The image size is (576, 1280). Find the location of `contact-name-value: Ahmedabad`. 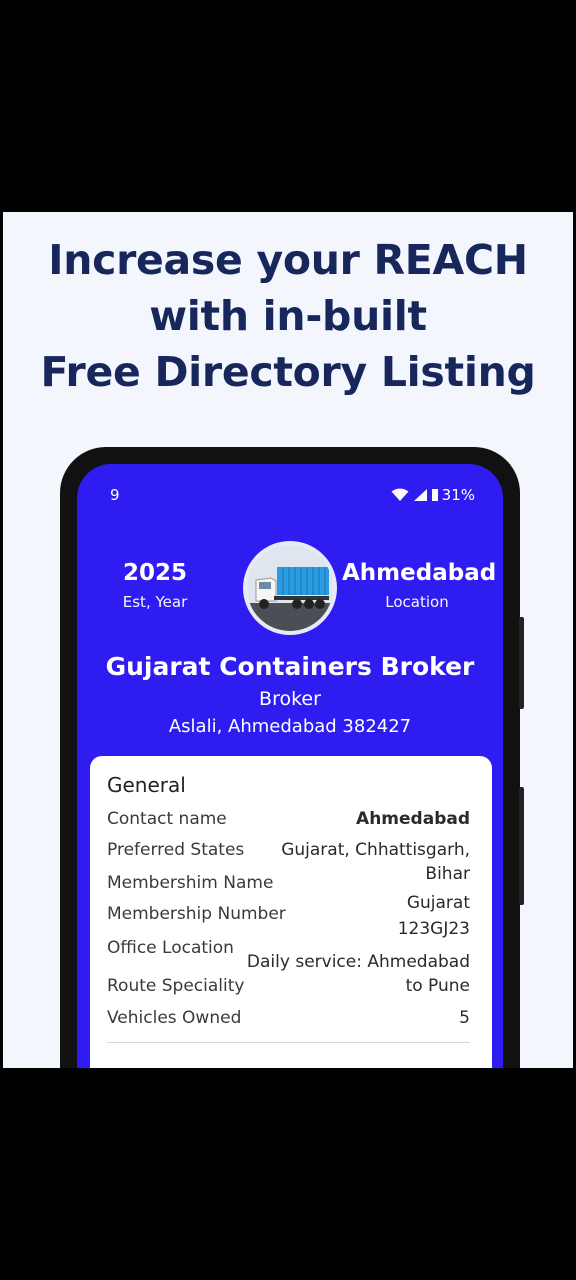

contact-name-value: Ahmedabad is located at coordinates (413, 819).